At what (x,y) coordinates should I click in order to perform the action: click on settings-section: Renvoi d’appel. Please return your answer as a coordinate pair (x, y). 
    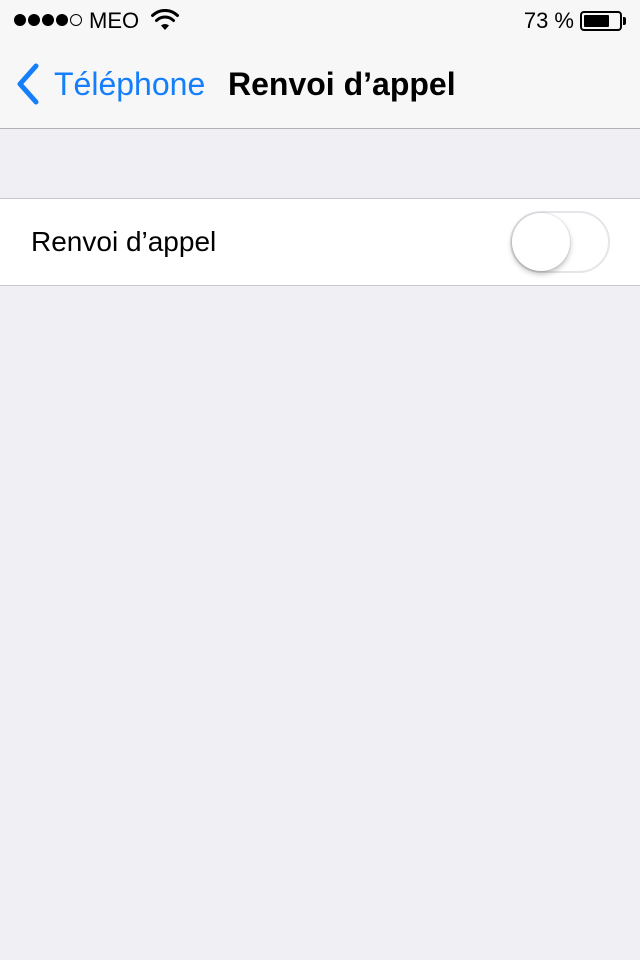
    Looking at the image, I should click on (320, 242).